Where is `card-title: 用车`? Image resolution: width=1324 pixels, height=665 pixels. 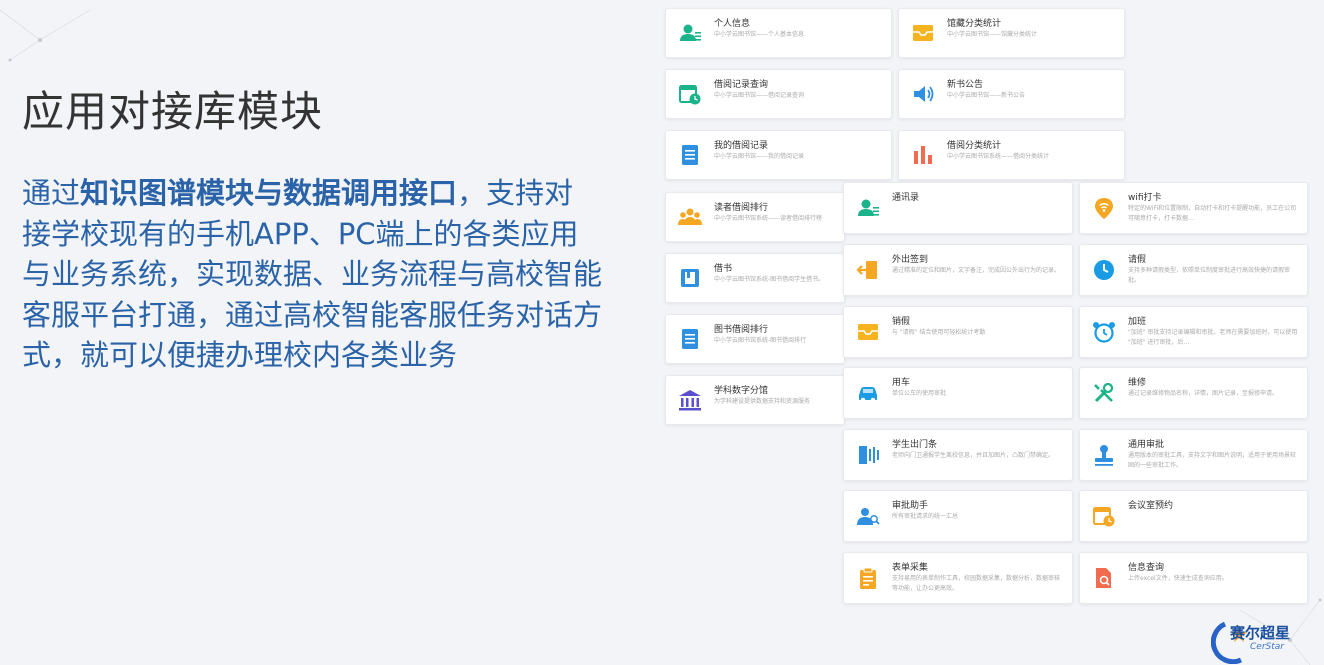
card-title: 用车 is located at coordinates (901, 383).